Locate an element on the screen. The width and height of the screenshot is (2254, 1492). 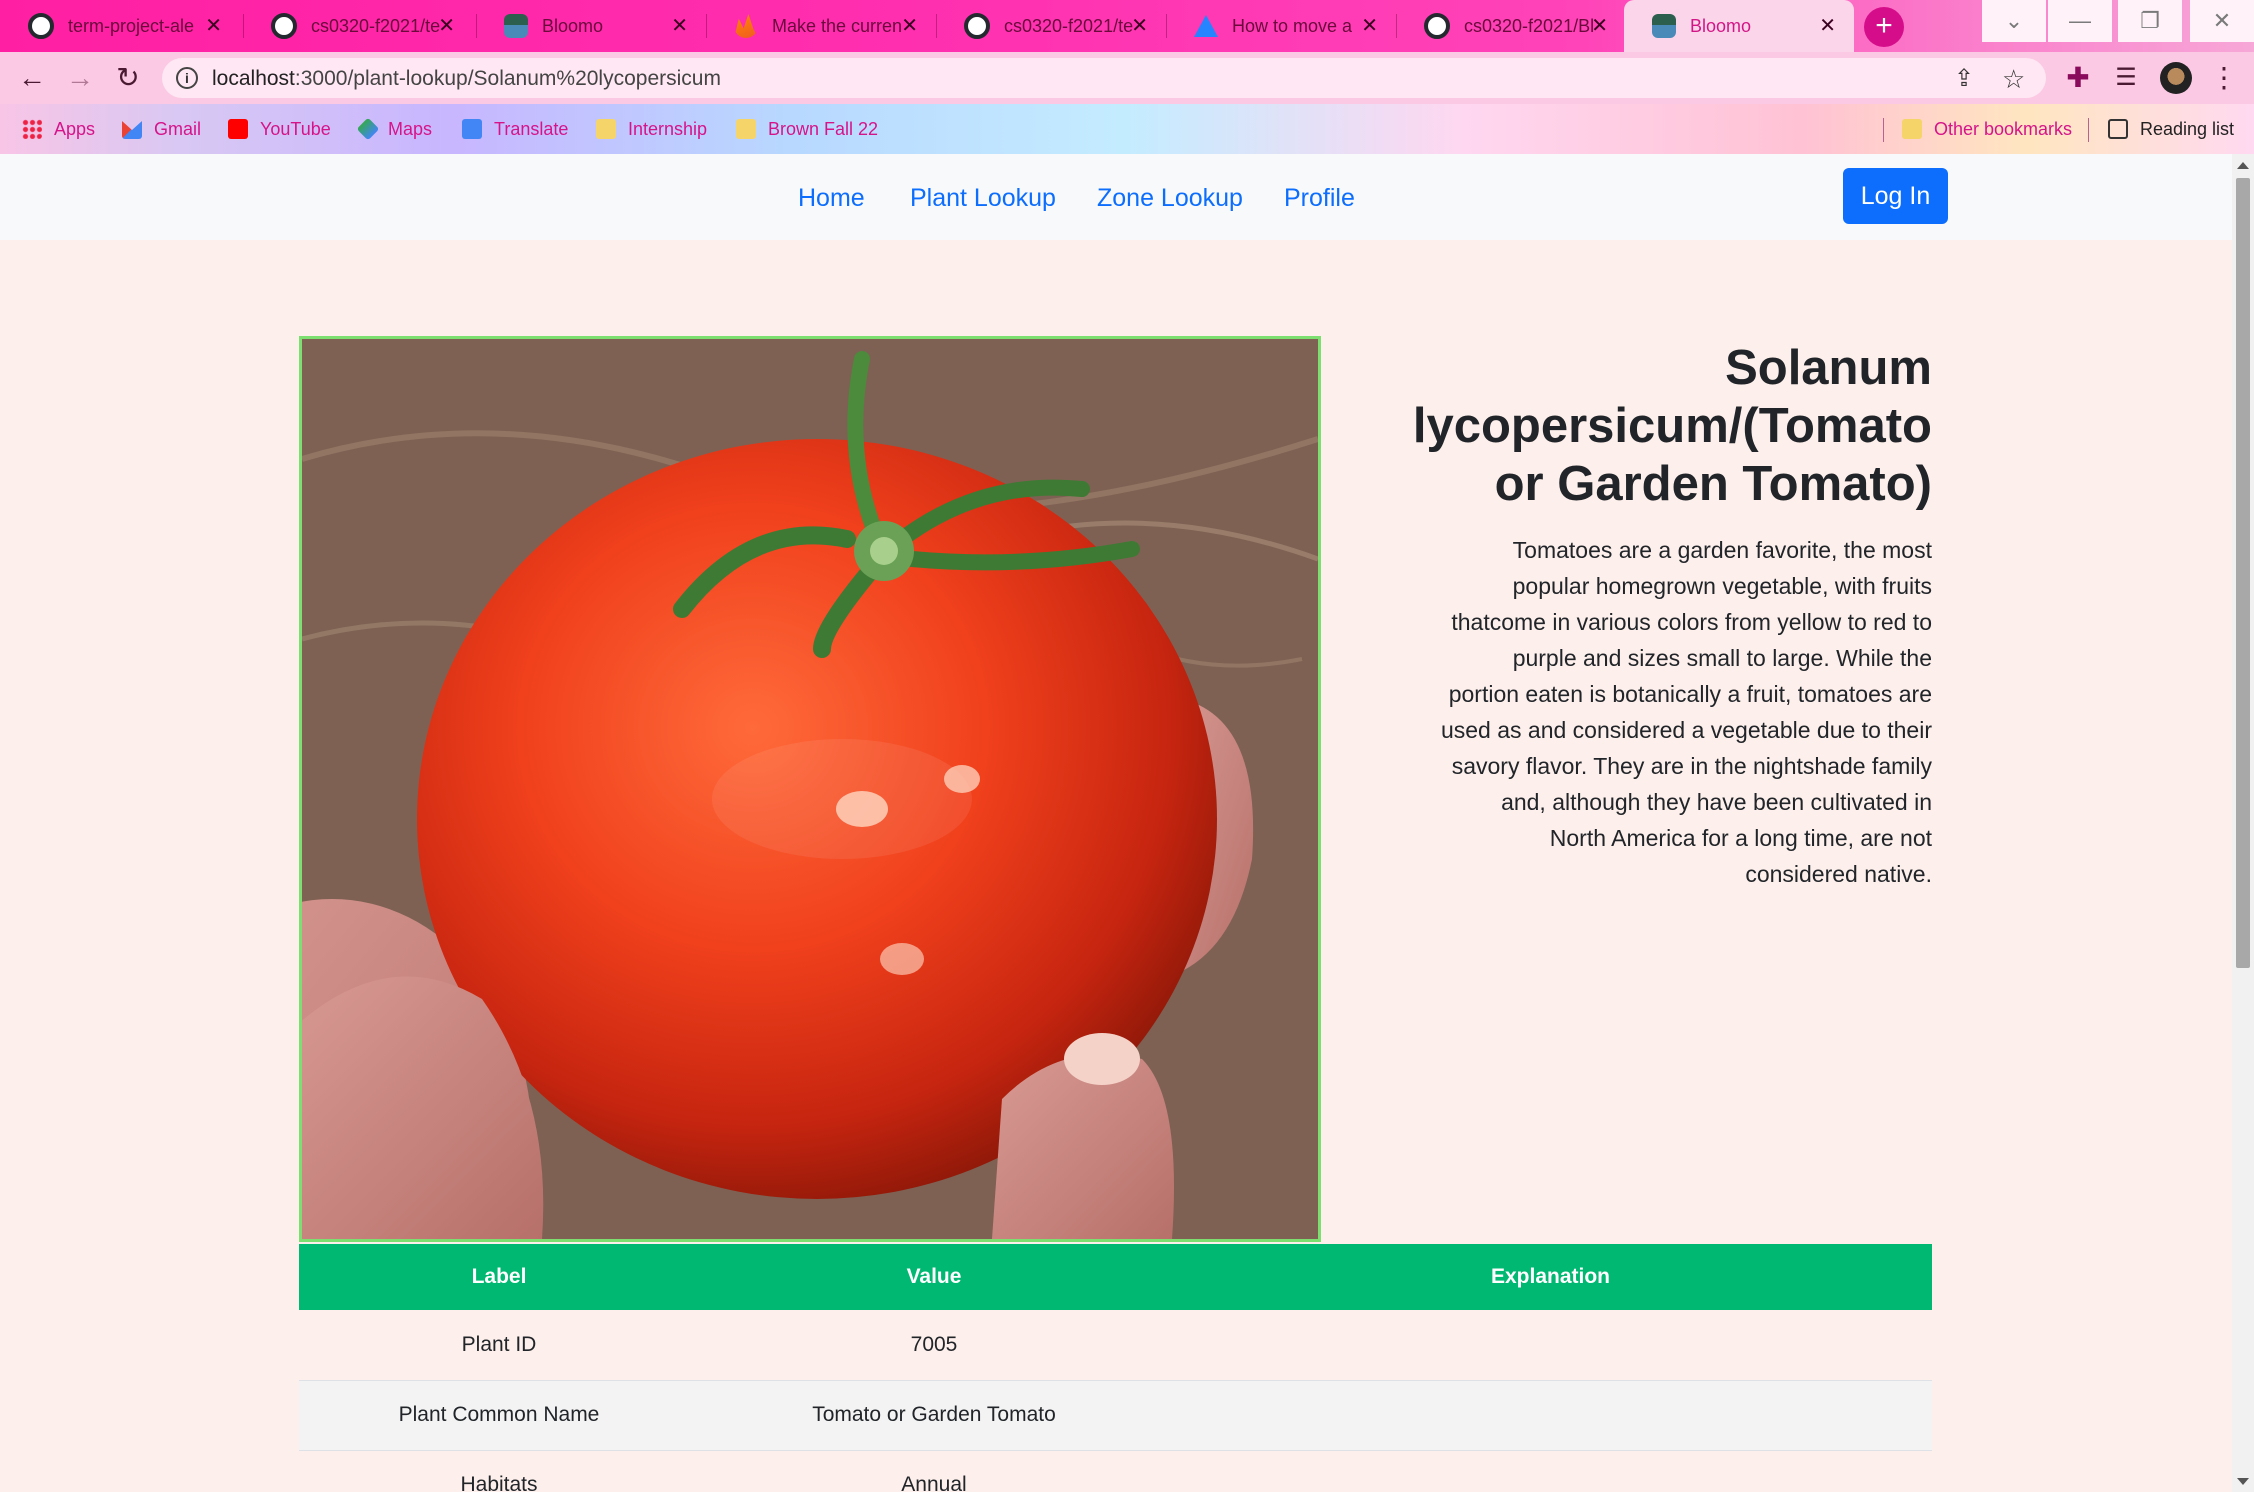
browser-tab-active: Bloomo ✕ is located at coordinates (1739, 26).